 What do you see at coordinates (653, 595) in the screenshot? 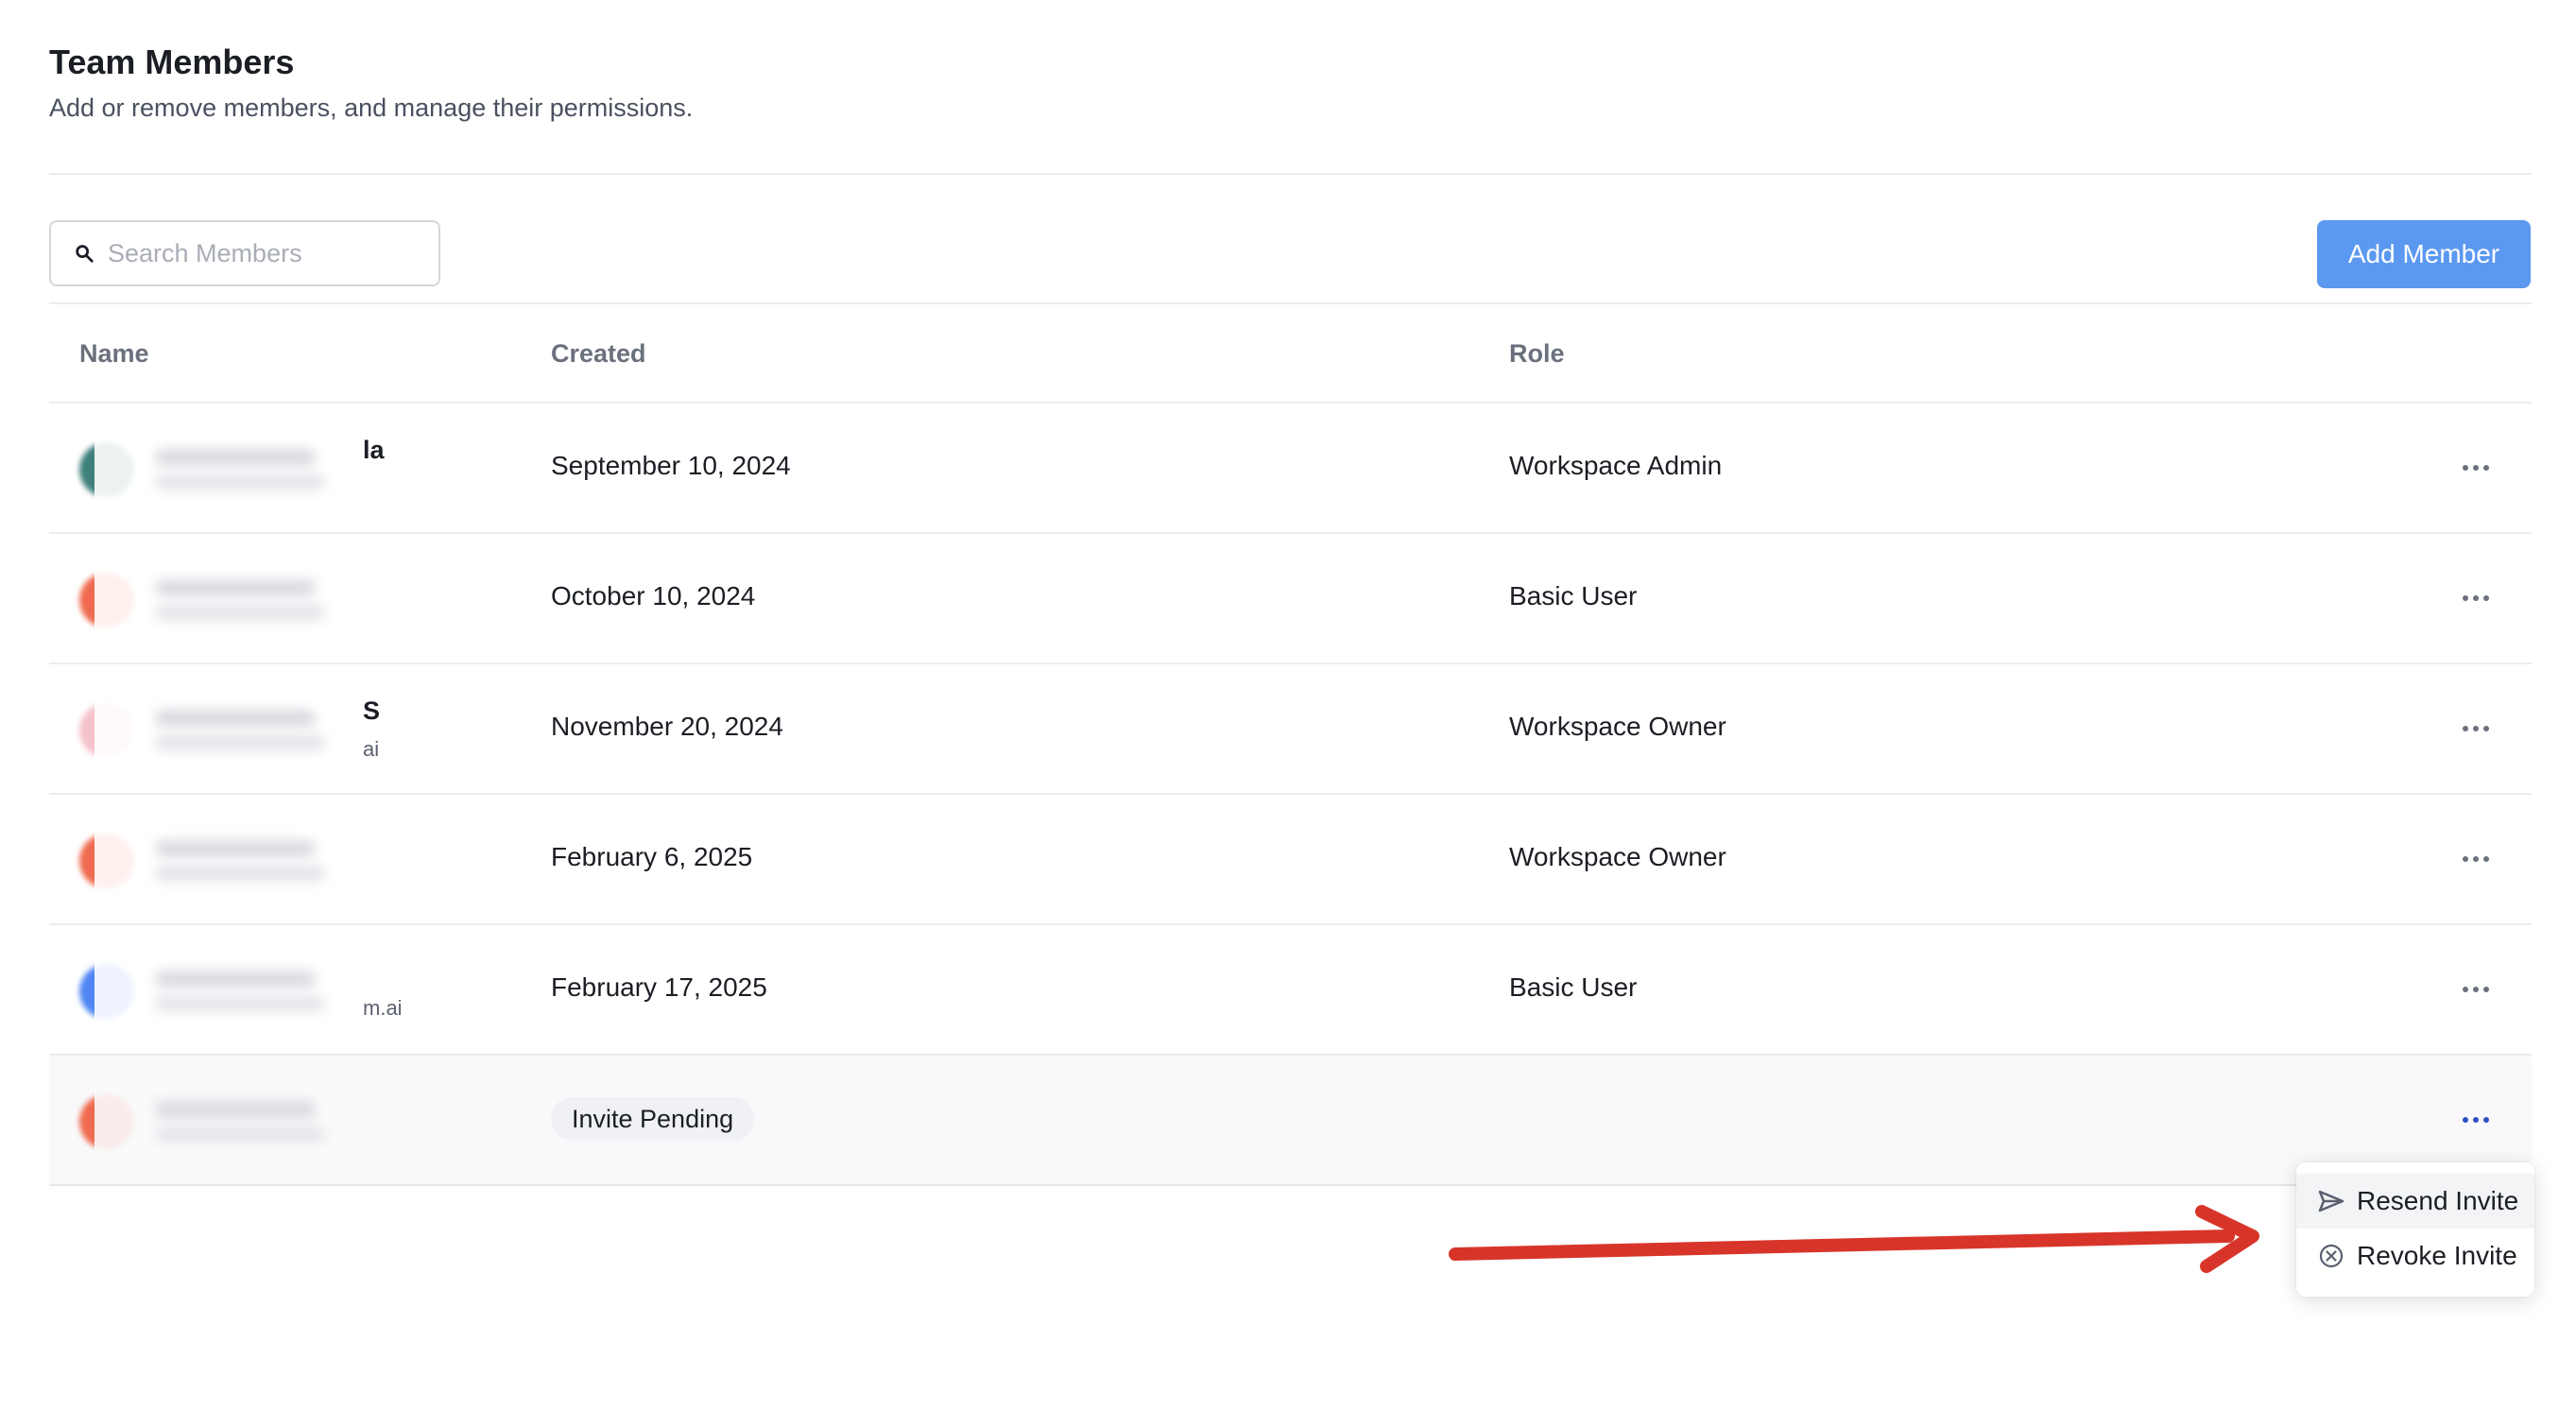
I see `created-date: October 10, 2024` at bounding box center [653, 595].